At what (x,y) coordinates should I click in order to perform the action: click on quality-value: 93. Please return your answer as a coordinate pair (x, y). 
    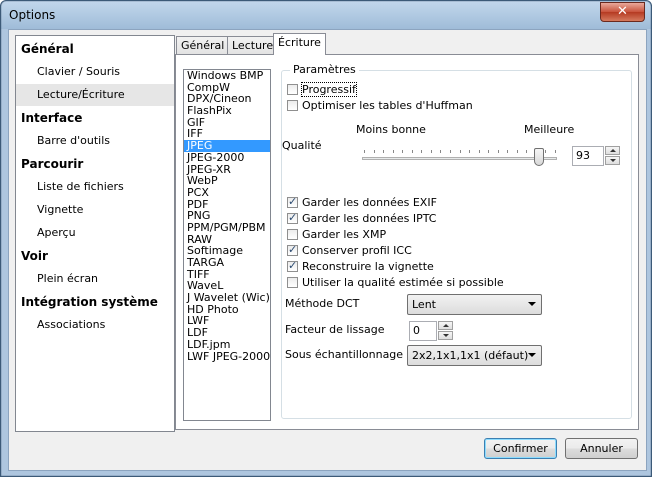
    Looking at the image, I should click on (583, 155).